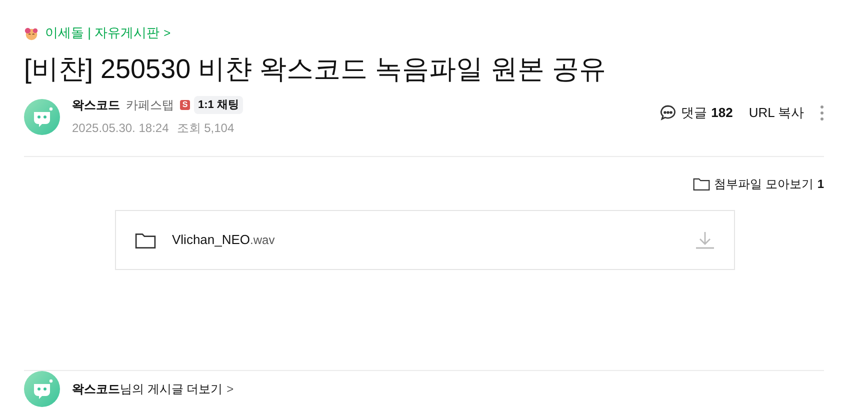 The height and width of the screenshot is (418, 848). Describe the element at coordinates (316, 69) in the screenshot. I see `post-title: [비챤] 250530 비챤 왁스코드 녹음파일 원본 공유` at that location.